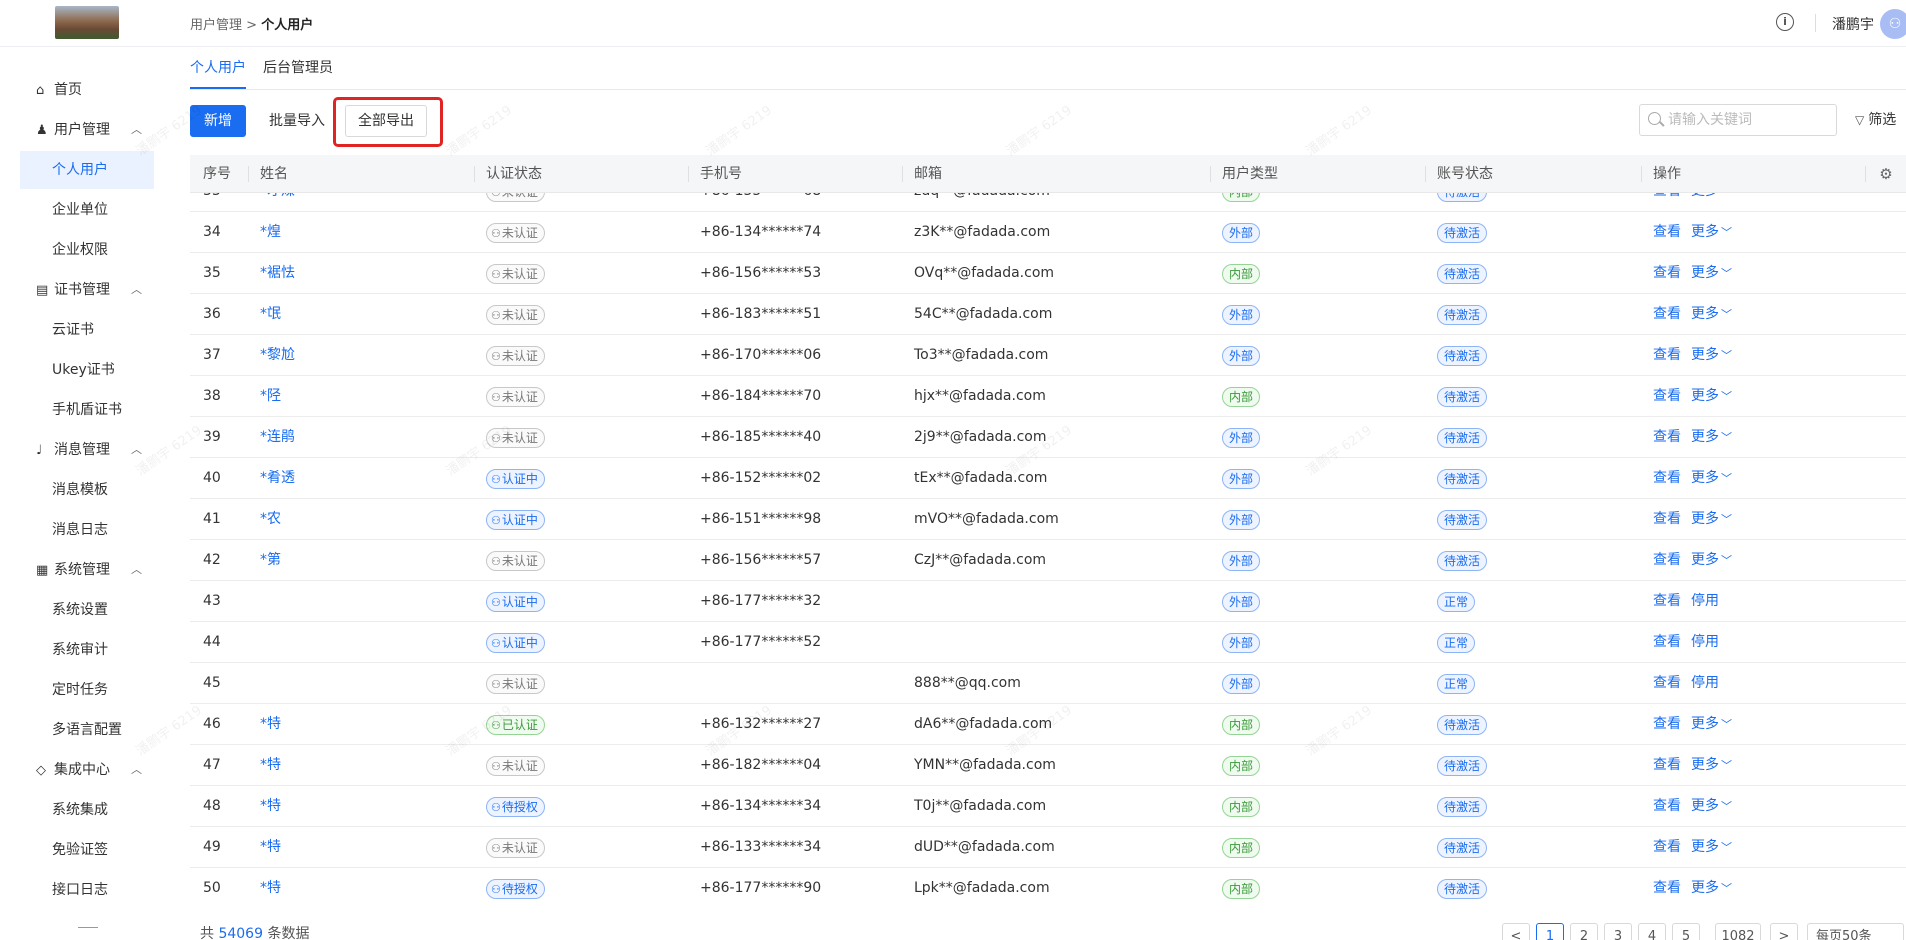 The width and height of the screenshot is (1906, 940). What do you see at coordinates (216, 25) in the screenshot?
I see `breadcrumb-parent: 用户管理` at bounding box center [216, 25].